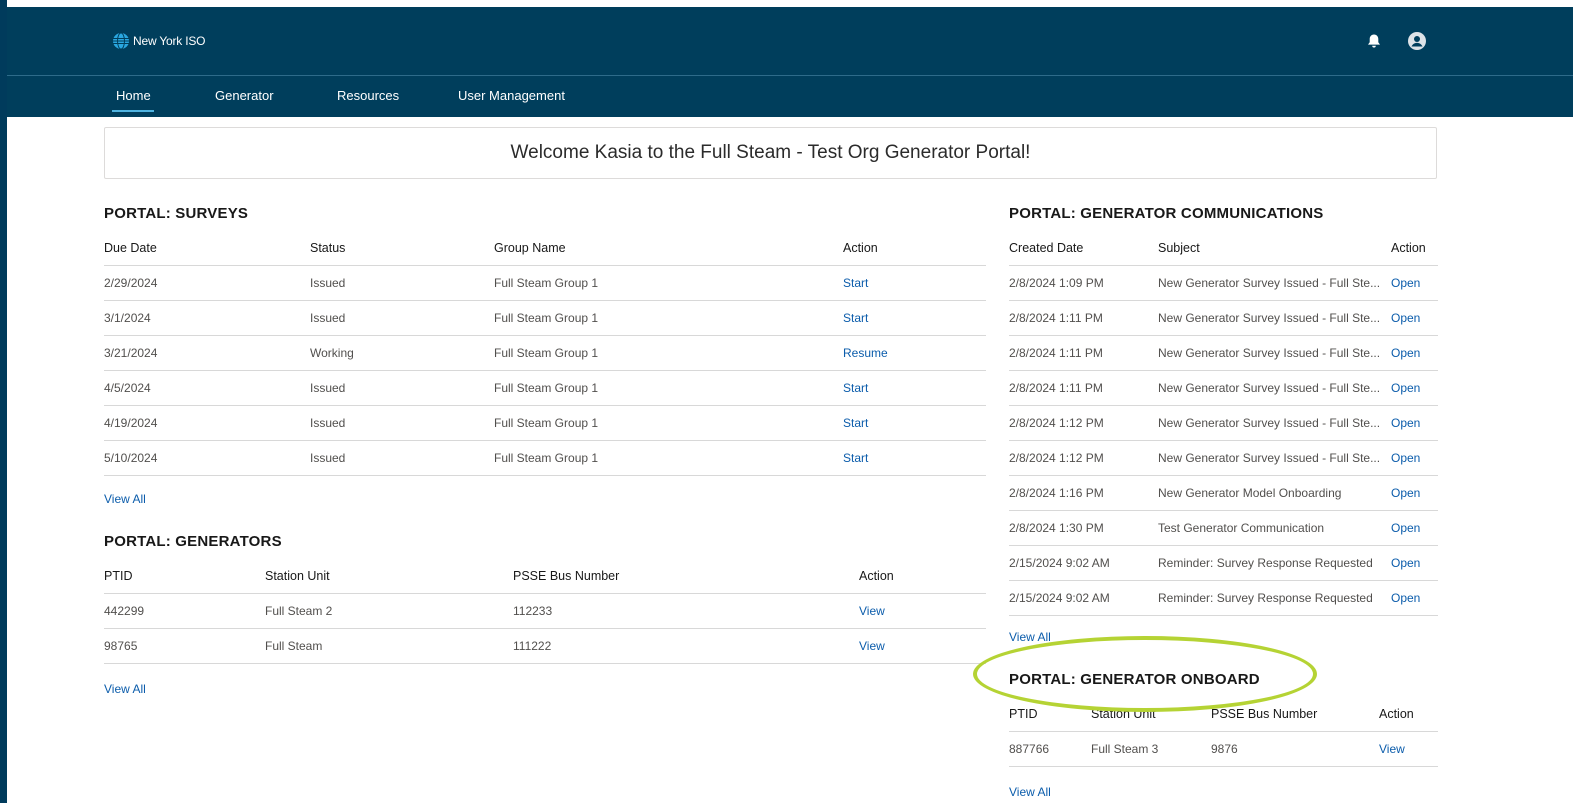 Image resolution: width=1573 pixels, height=803 pixels. What do you see at coordinates (1223, 248) in the screenshot?
I see `table-header-row: Created Date Subject Action` at bounding box center [1223, 248].